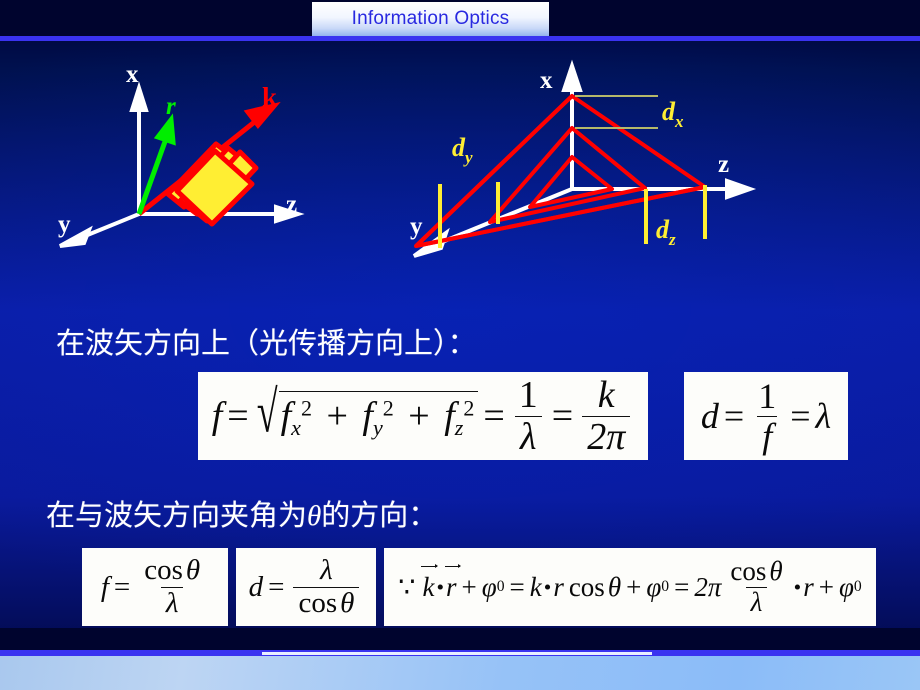 Image resolution: width=920 pixels, height=690 pixels. Describe the element at coordinates (723, 164) in the screenshot. I see `axis-label-z-right: z` at that location.